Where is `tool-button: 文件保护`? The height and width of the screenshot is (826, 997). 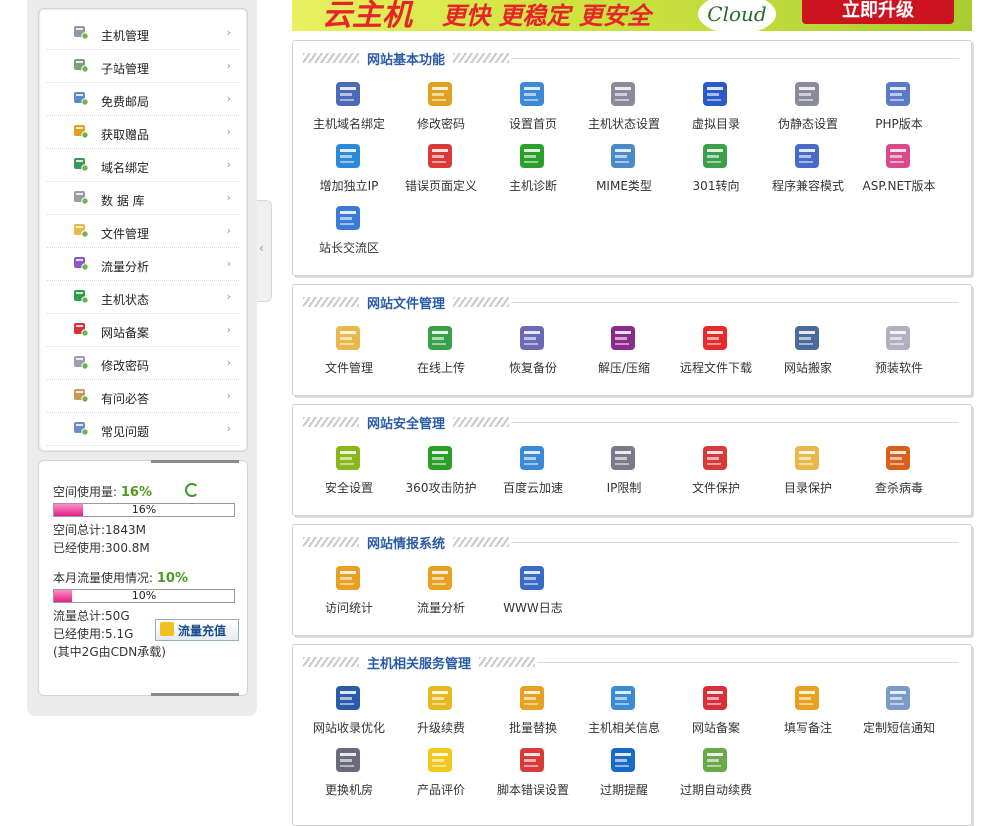 tool-button: 文件保护 is located at coordinates (716, 472).